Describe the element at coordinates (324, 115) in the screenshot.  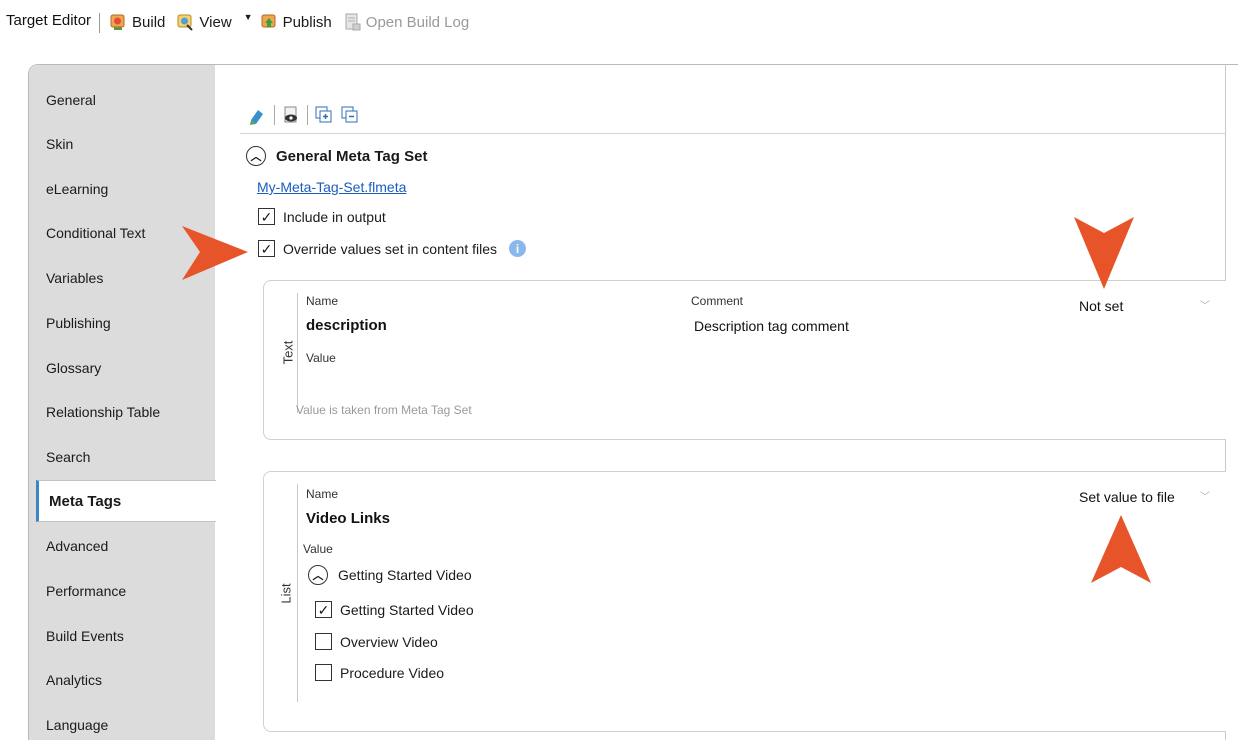
I see `expand-all-icon` at that location.